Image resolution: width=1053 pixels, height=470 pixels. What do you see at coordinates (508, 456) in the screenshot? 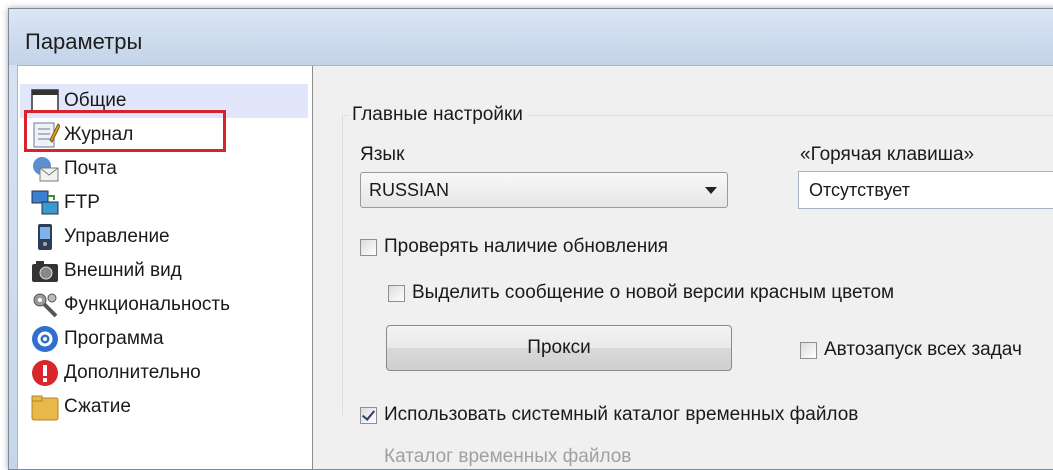
I see `temp-dir-label: Каталог временных файлов` at bounding box center [508, 456].